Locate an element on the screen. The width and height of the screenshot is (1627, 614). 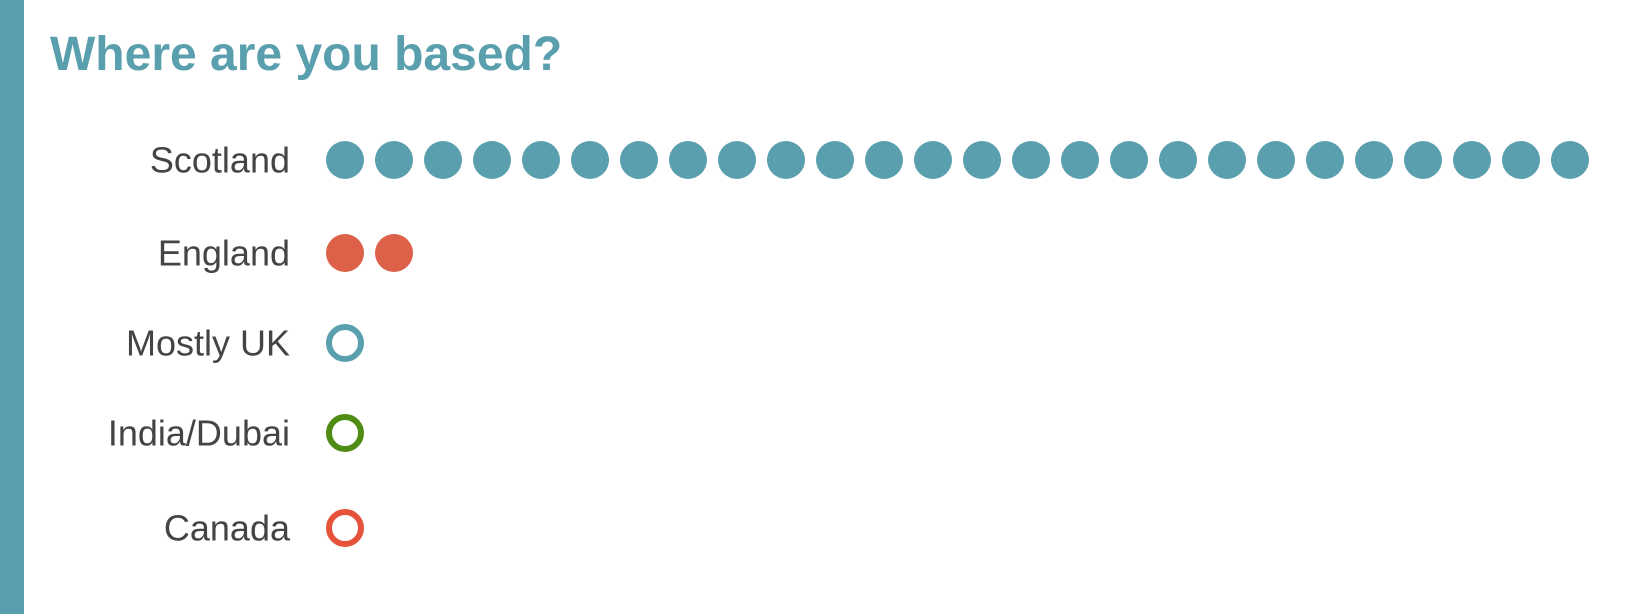
dot-mostly-uk is located at coordinates (345, 343).